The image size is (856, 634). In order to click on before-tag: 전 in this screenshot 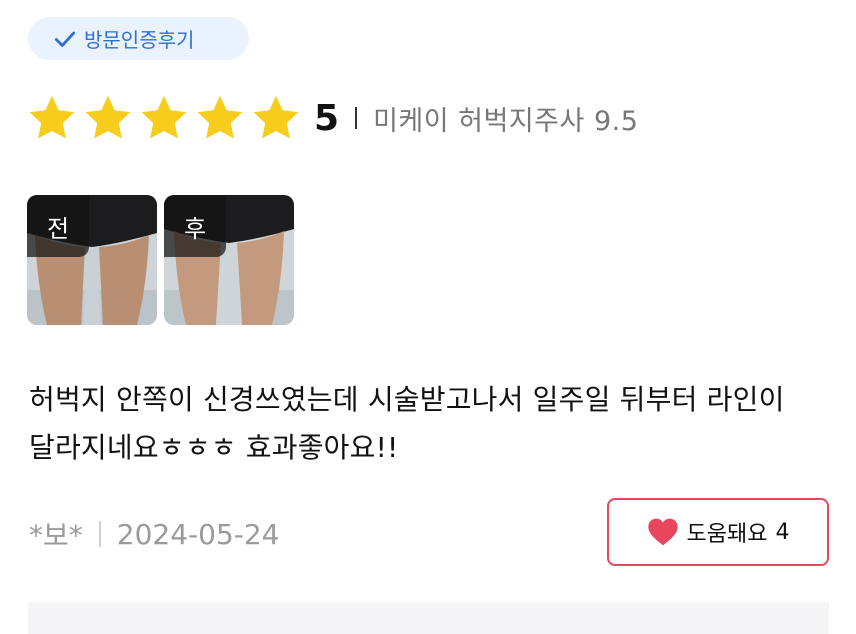, I will do `click(58, 226)`.